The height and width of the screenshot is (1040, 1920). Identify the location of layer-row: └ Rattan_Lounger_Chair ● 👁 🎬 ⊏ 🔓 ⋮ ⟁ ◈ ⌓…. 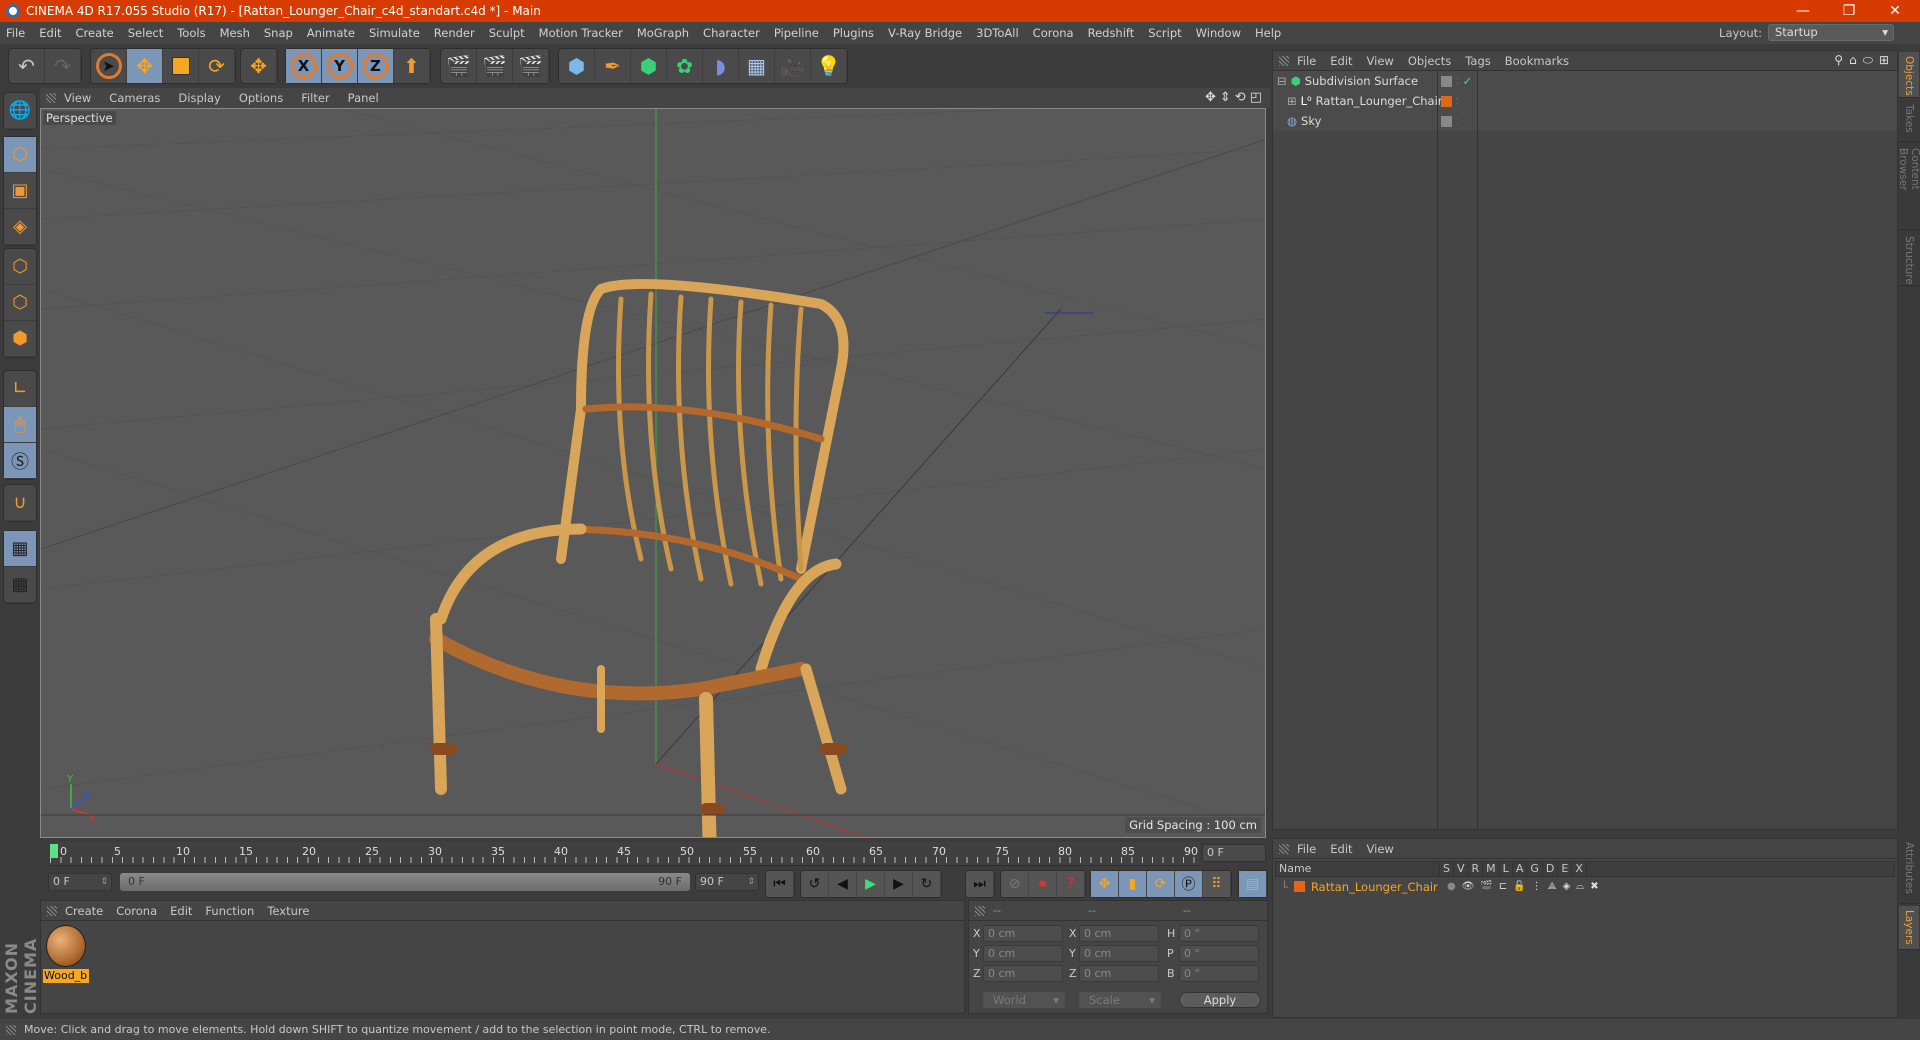
(1585, 886).